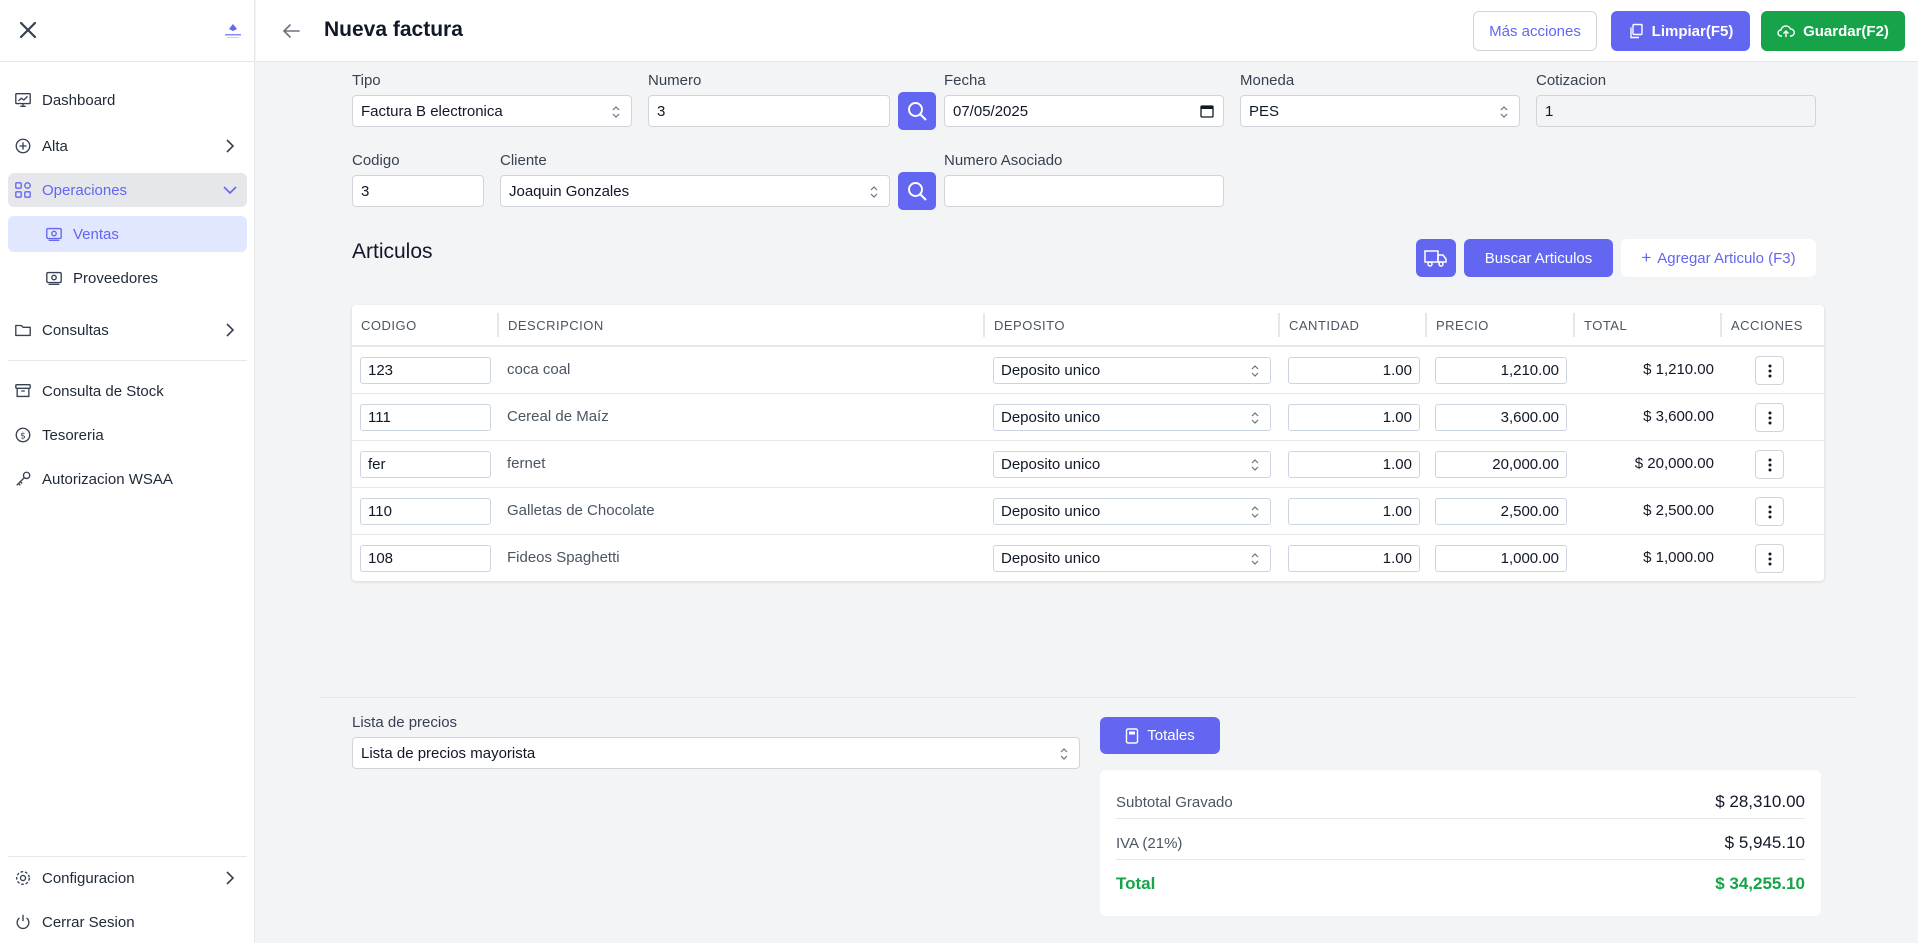 Image resolution: width=1918 pixels, height=943 pixels. Describe the element at coordinates (1501, 417) in the screenshot. I see `precio-cell-input: 3,600.00` at that location.